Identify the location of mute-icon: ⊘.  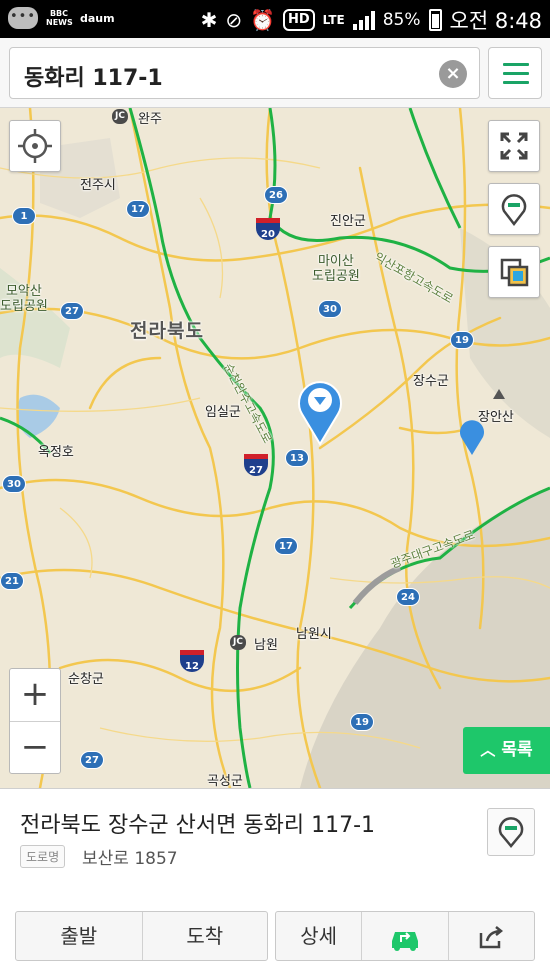
(234, 20).